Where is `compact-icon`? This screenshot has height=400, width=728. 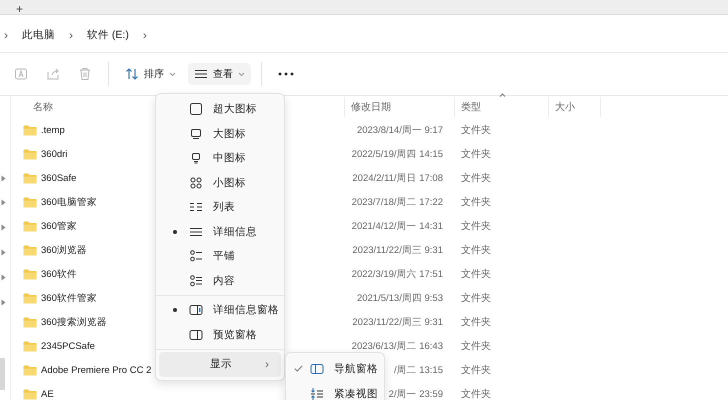
compact-icon is located at coordinates (317, 393).